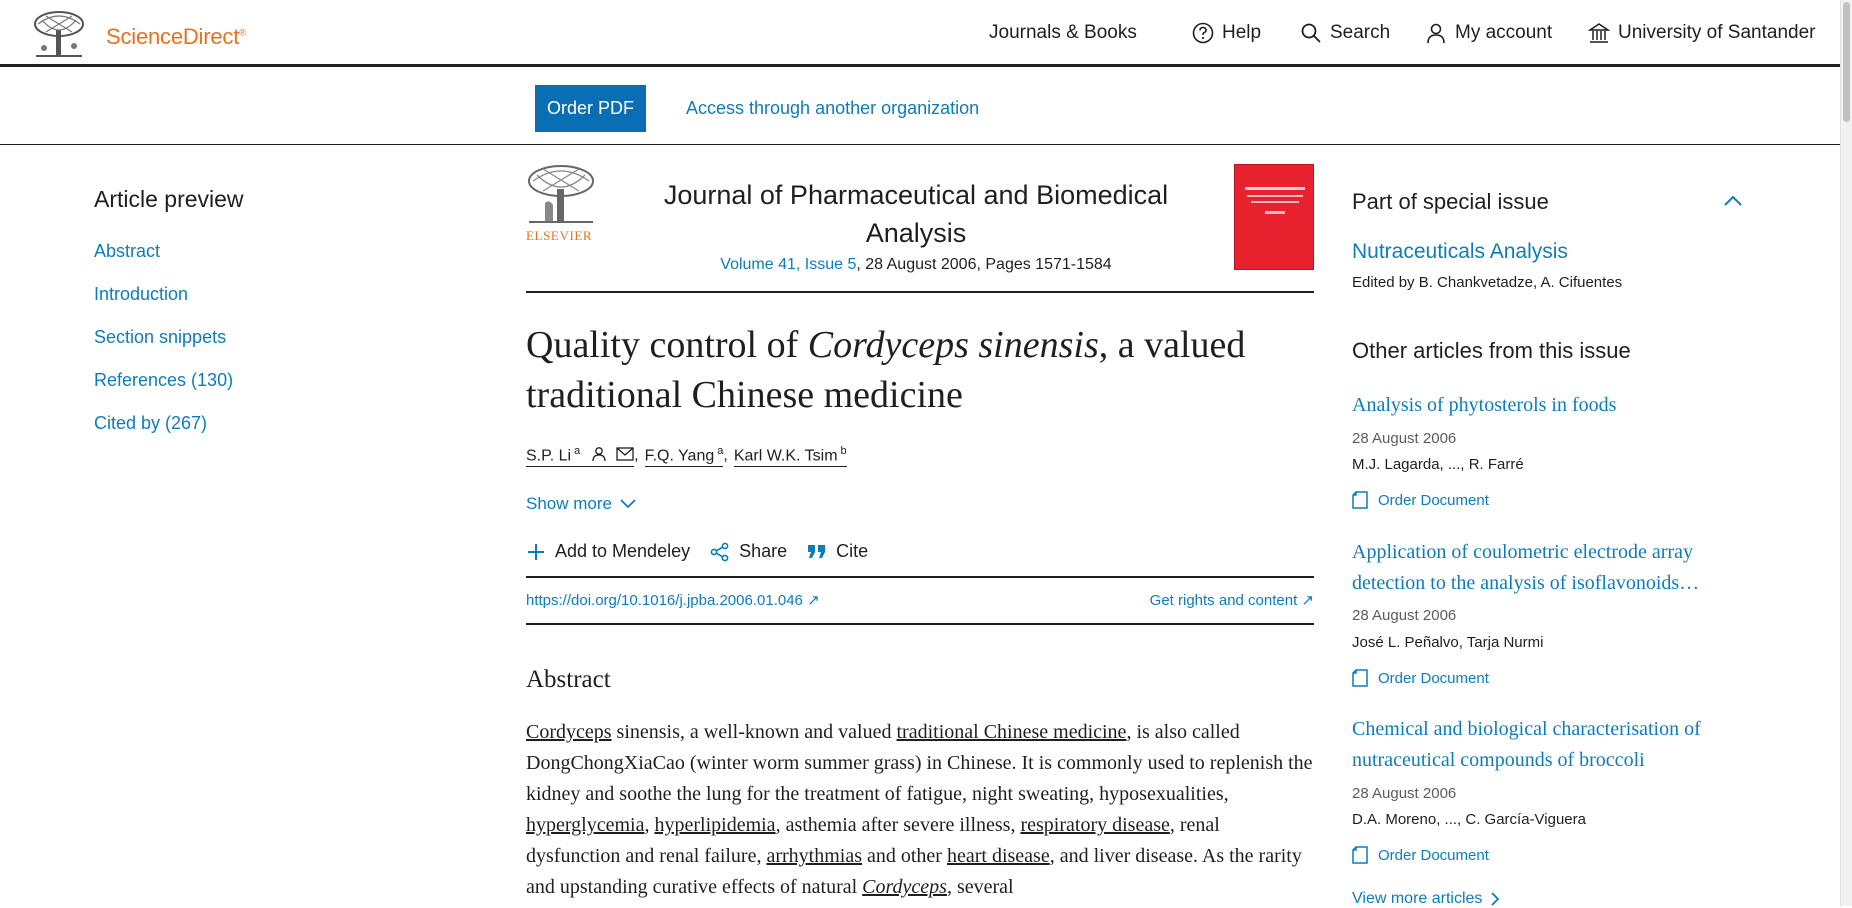 The image size is (1852, 908). What do you see at coordinates (141, 294) in the screenshot?
I see `toc-item-introduction: Introduction` at bounding box center [141, 294].